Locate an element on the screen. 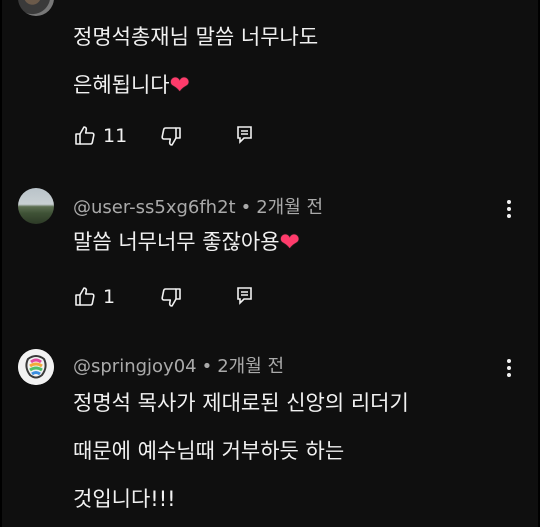 Image resolution: width=540 pixels, height=527 pixels. comment-line-with-emoji: 말씀 너무너무 좋잖아용❤ is located at coordinates (186, 242).